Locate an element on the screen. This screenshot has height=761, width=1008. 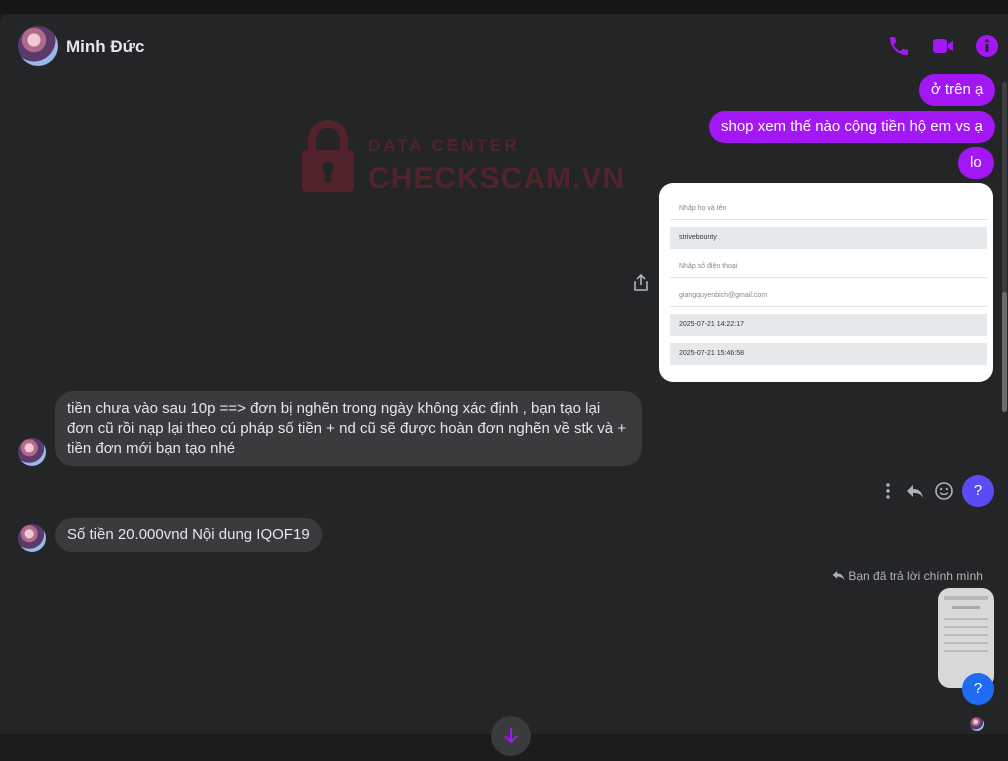
watermark-line2: CHECKSCAM.VN is located at coordinates (497, 178).